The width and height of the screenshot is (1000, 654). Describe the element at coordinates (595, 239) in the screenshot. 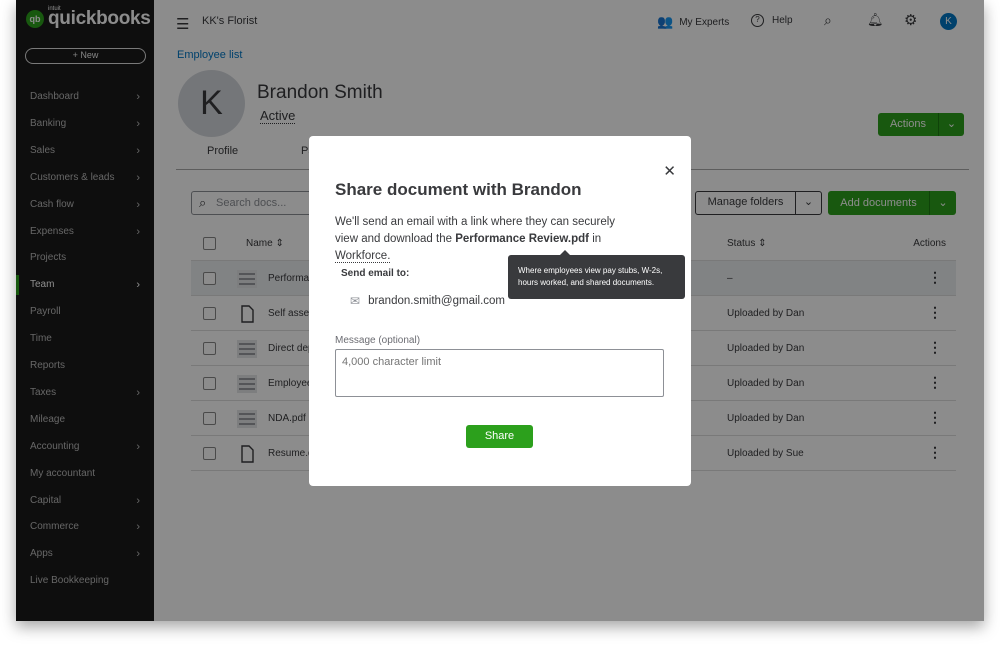

I see `description-in: in` at that location.